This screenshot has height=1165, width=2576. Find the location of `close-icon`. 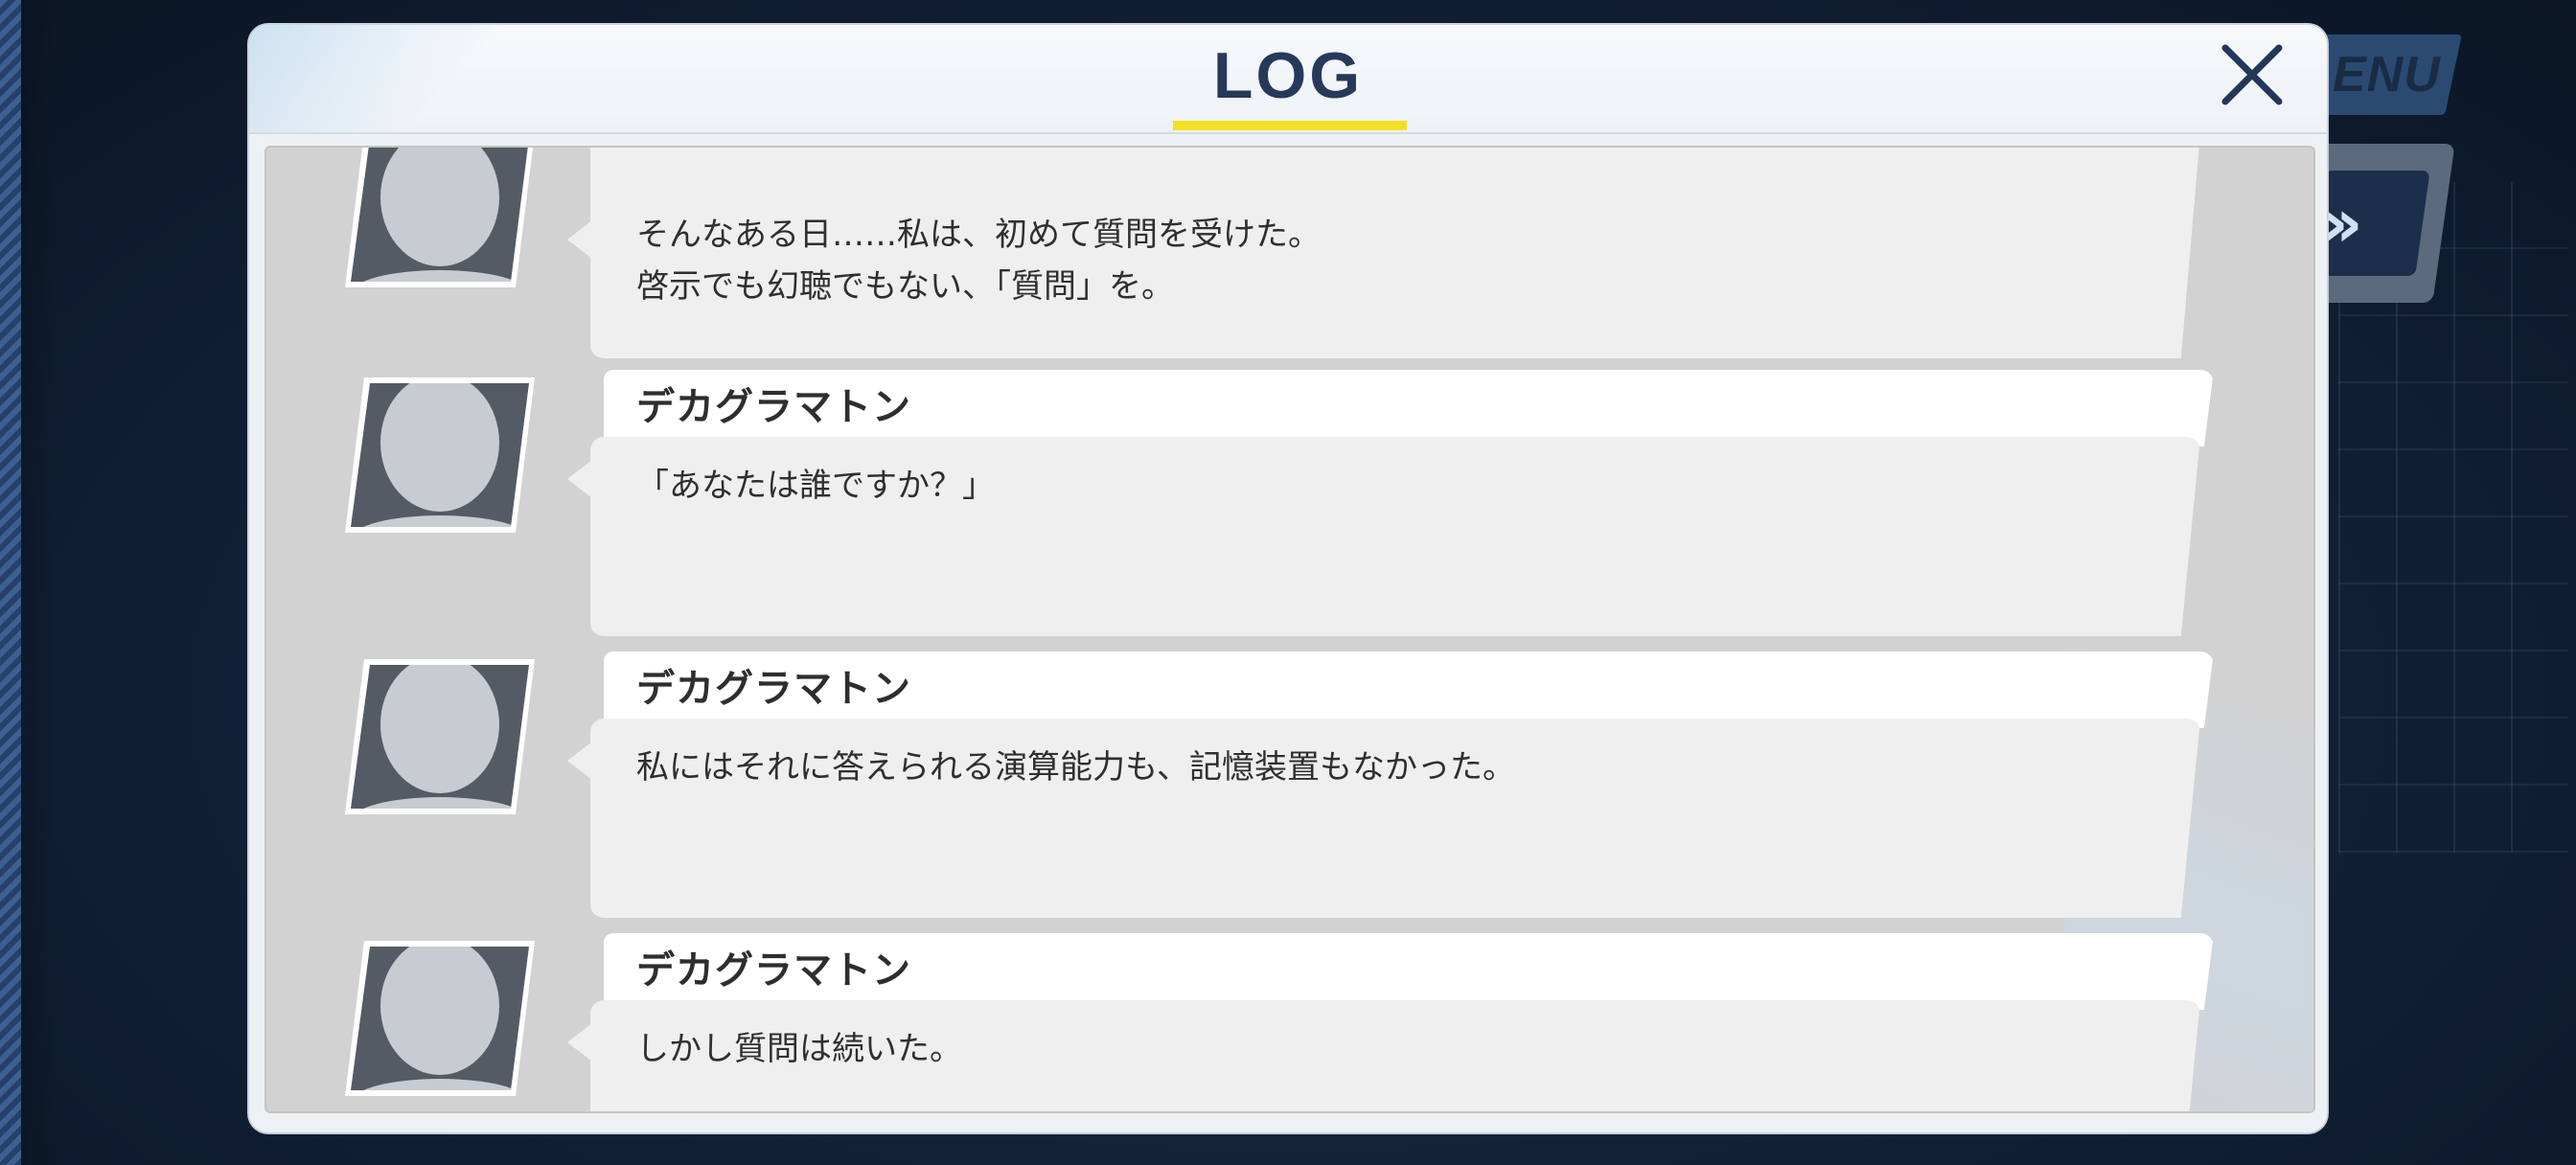

close-icon is located at coordinates (2252, 75).